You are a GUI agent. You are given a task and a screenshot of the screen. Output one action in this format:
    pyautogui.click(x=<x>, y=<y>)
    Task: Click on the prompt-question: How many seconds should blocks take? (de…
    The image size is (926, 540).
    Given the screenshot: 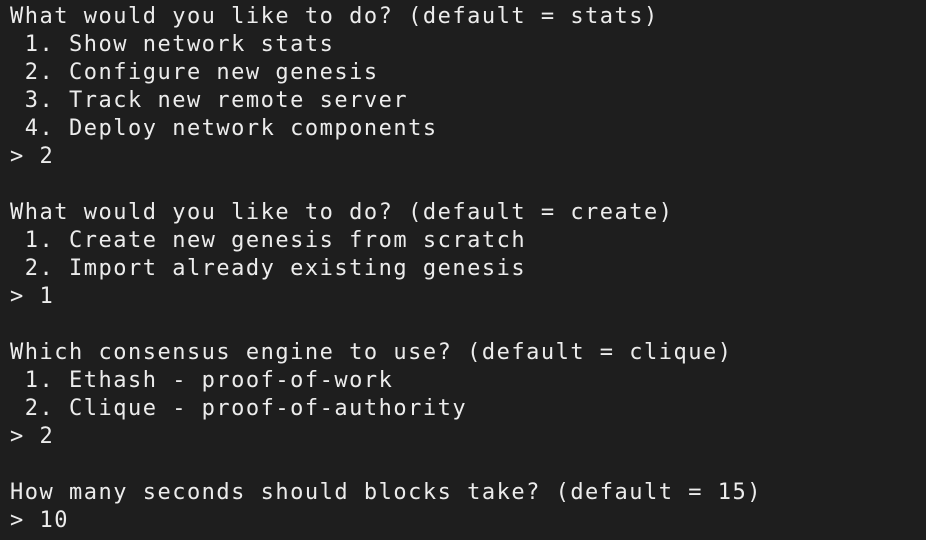 What is the action you would take?
    pyautogui.click(x=386, y=492)
    